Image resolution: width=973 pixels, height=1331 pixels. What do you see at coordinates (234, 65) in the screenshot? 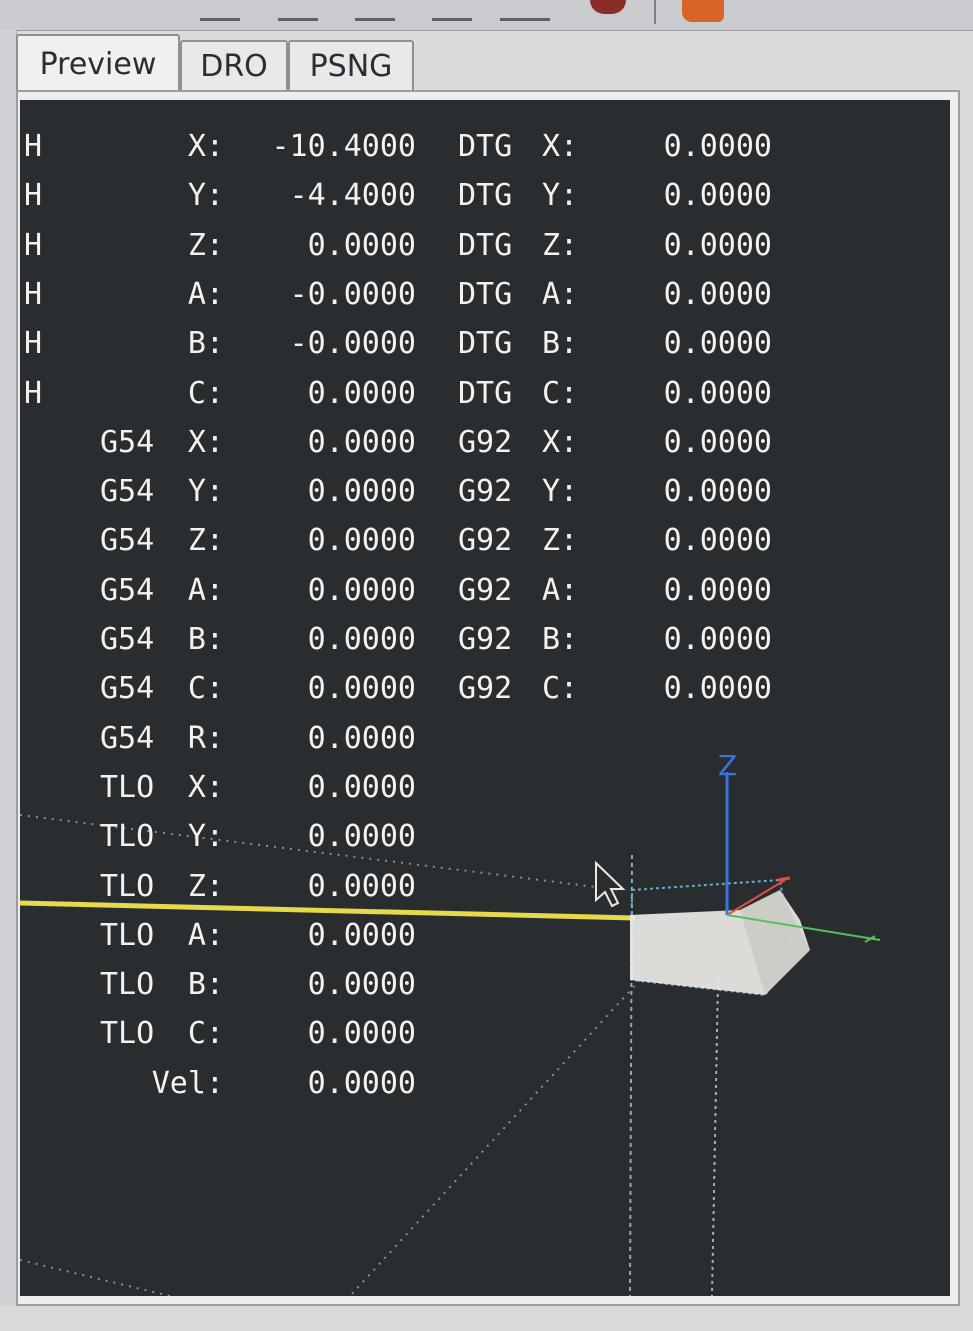
I see `tab-dro: DRO` at bounding box center [234, 65].